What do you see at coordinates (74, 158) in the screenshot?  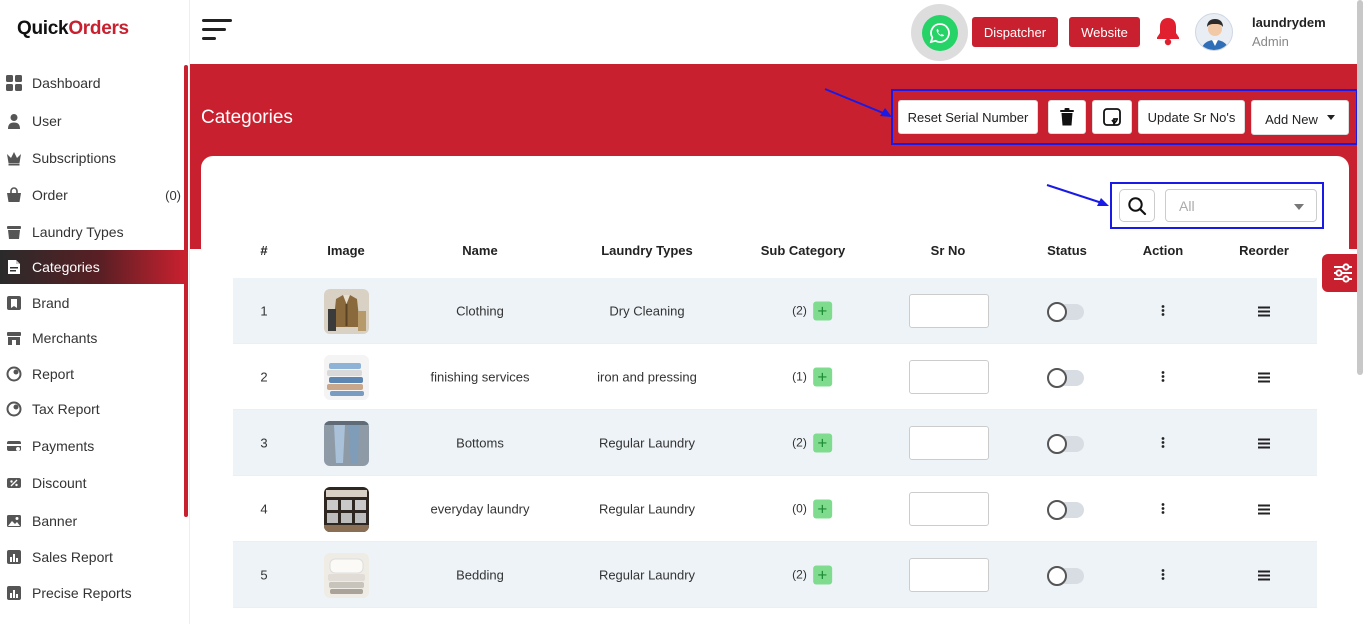 I see `sidebar-item-label: Subscriptions` at bounding box center [74, 158].